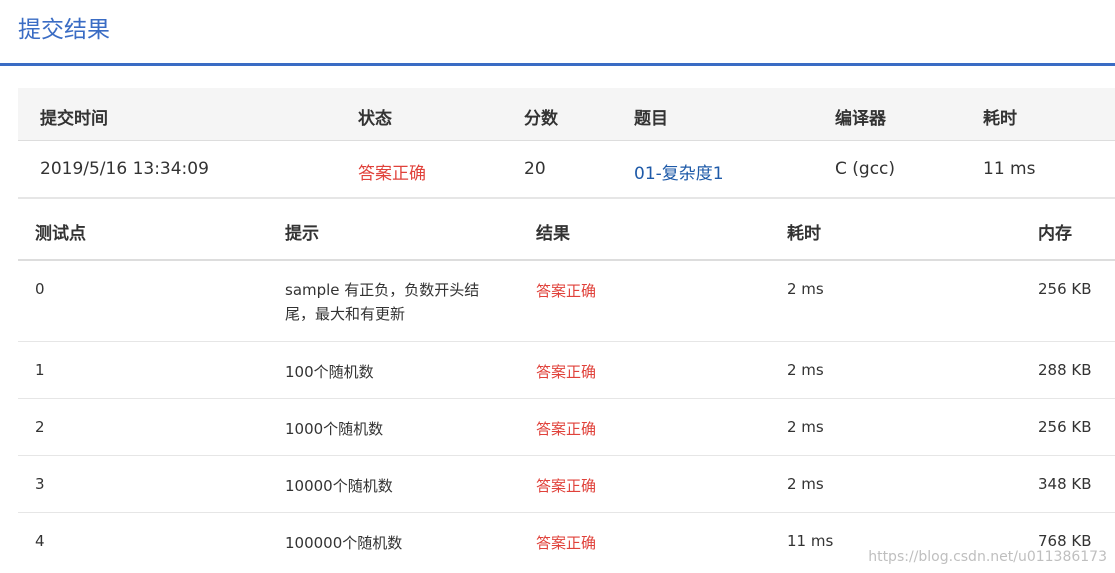 This screenshot has width=1115, height=573. What do you see at coordinates (1065, 484) in the screenshot?
I see `test-memory: 348 KB` at bounding box center [1065, 484].